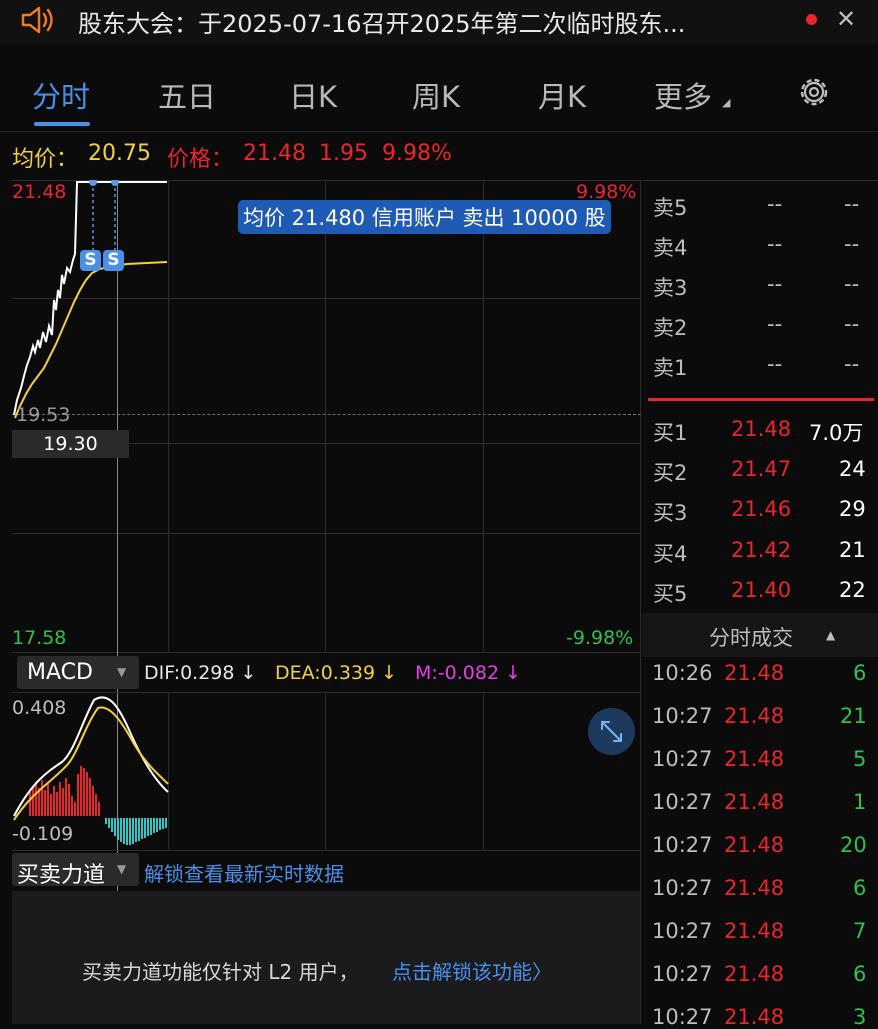 This screenshot has width=878, height=1029. I want to click on tab-five-day: 五日, so click(187, 95).